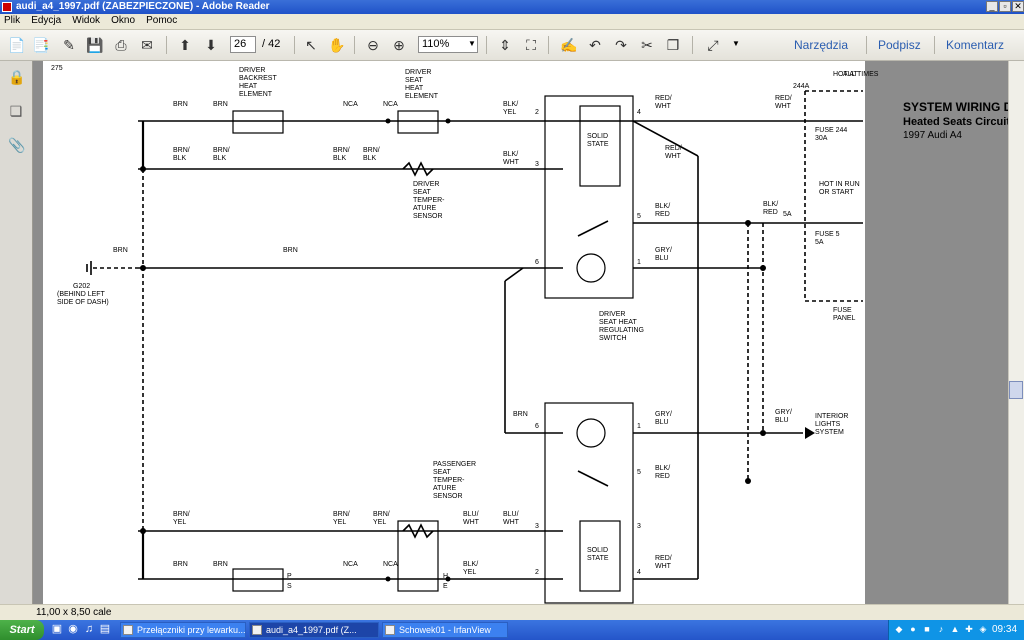  What do you see at coordinates (662, 422) in the screenshot?
I see `diagram-label: BLU` at bounding box center [662, 422].